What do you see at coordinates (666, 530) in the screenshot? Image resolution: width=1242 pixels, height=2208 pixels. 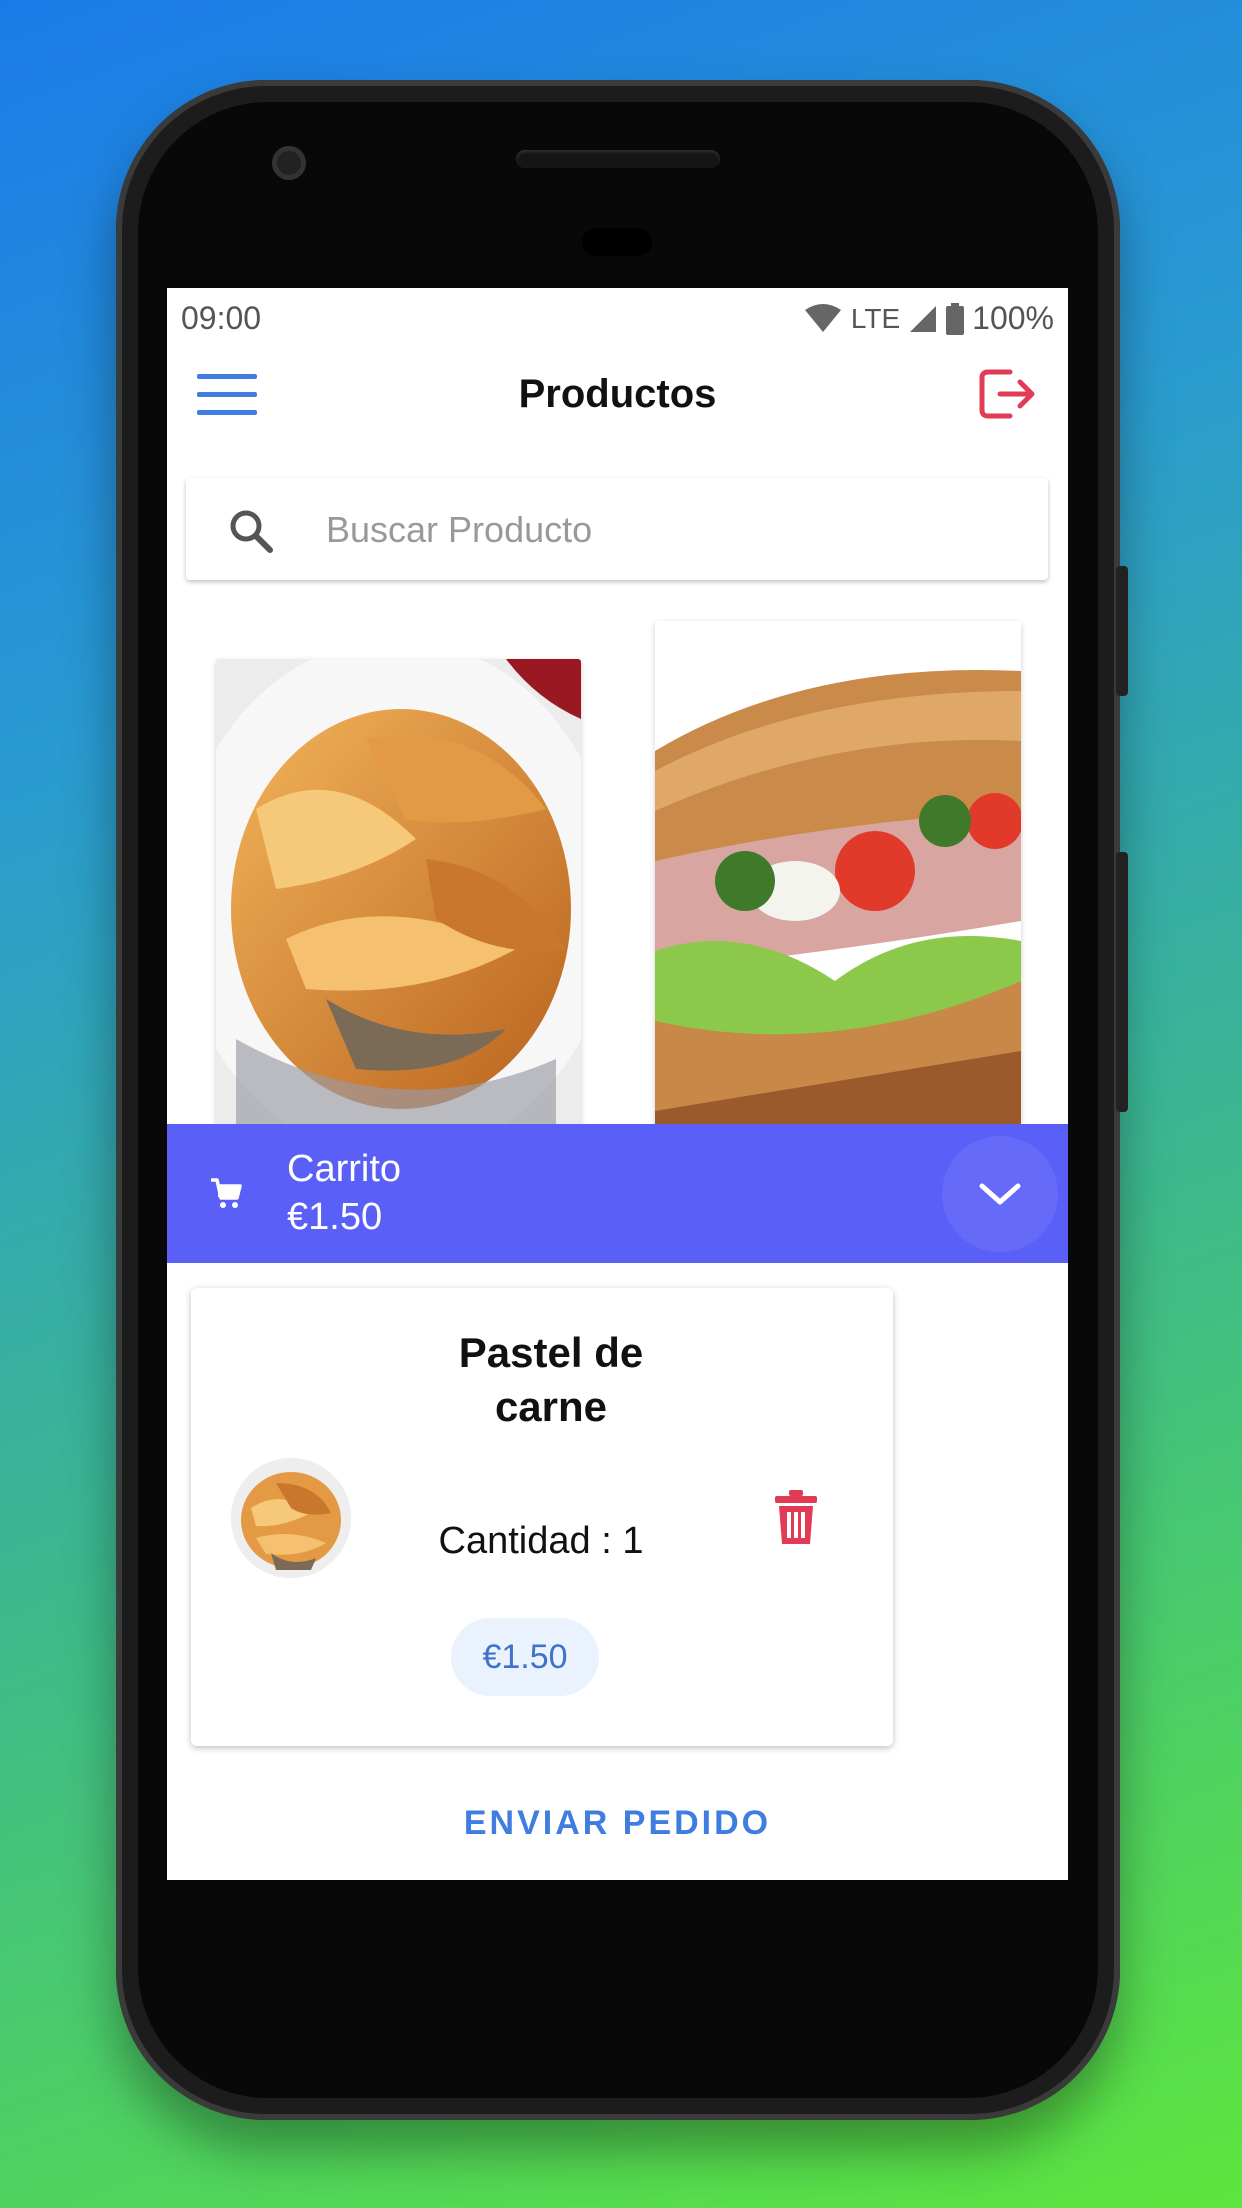 I see `search-input` at bounding box center [666, 530].